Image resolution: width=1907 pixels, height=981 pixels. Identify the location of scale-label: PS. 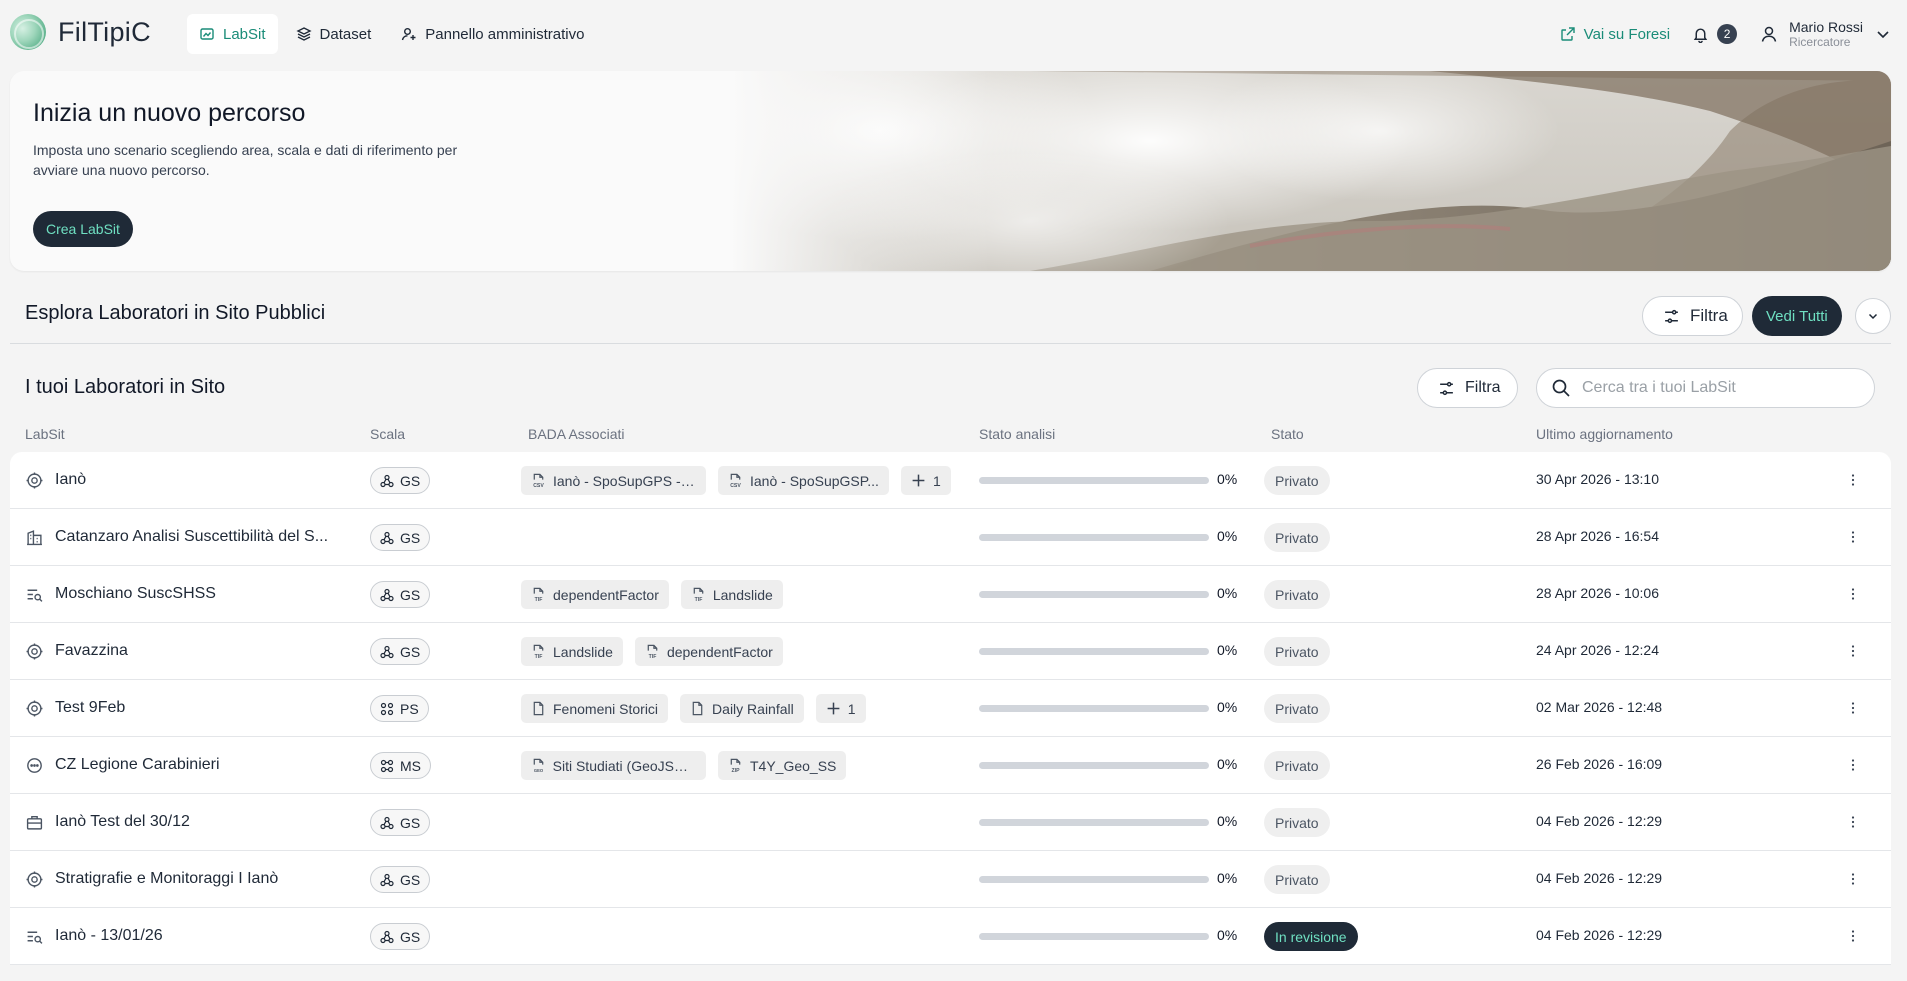
(409, 708).